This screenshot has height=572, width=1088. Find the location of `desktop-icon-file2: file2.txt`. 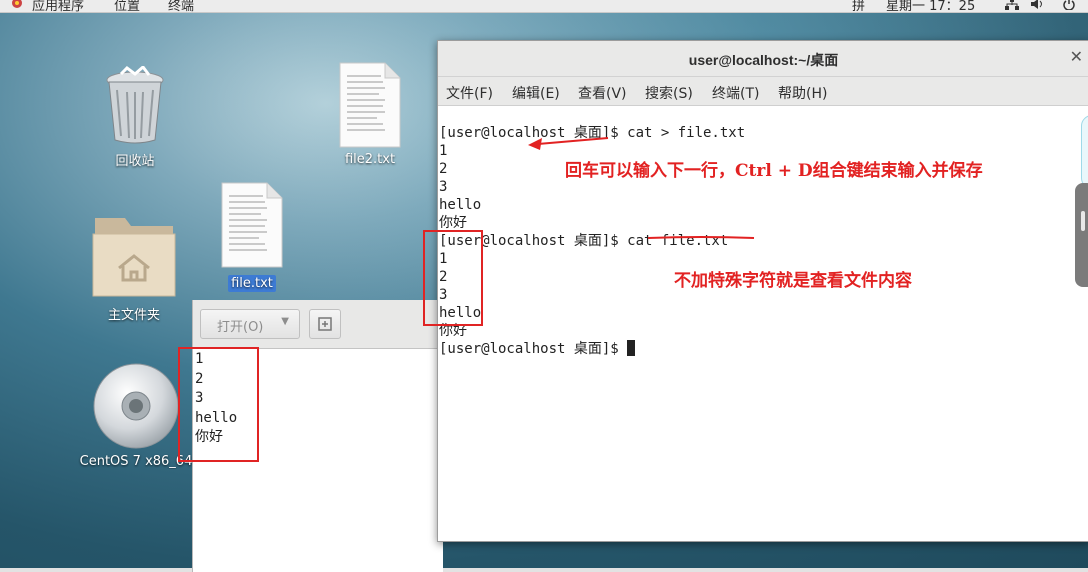

desktop-icon-file2: file2.txt is located at coordinates (370, 114).